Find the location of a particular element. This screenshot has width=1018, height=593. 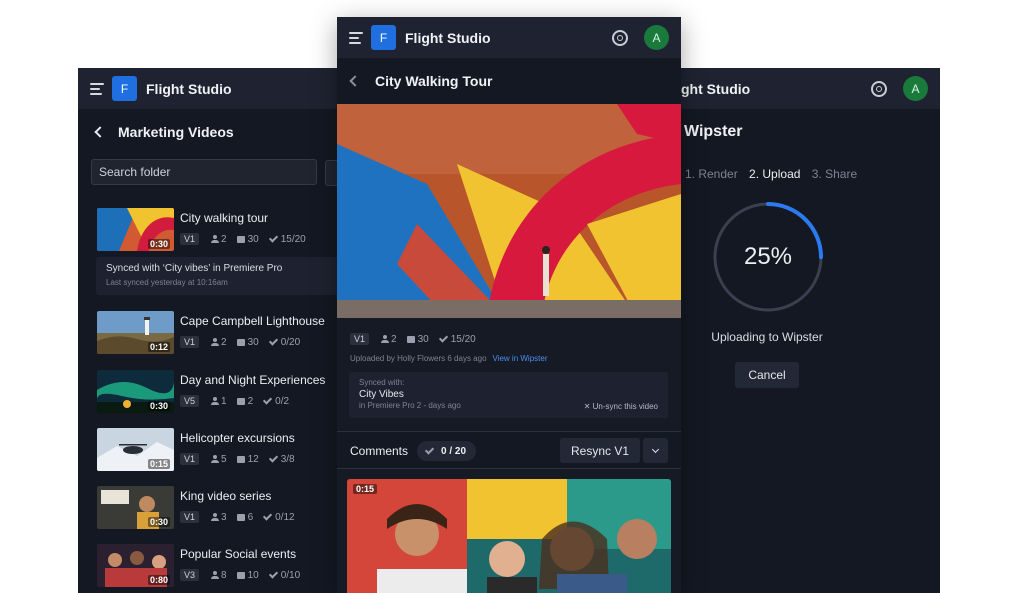

progress-percent: 25% is located at coordinates (768, 256).